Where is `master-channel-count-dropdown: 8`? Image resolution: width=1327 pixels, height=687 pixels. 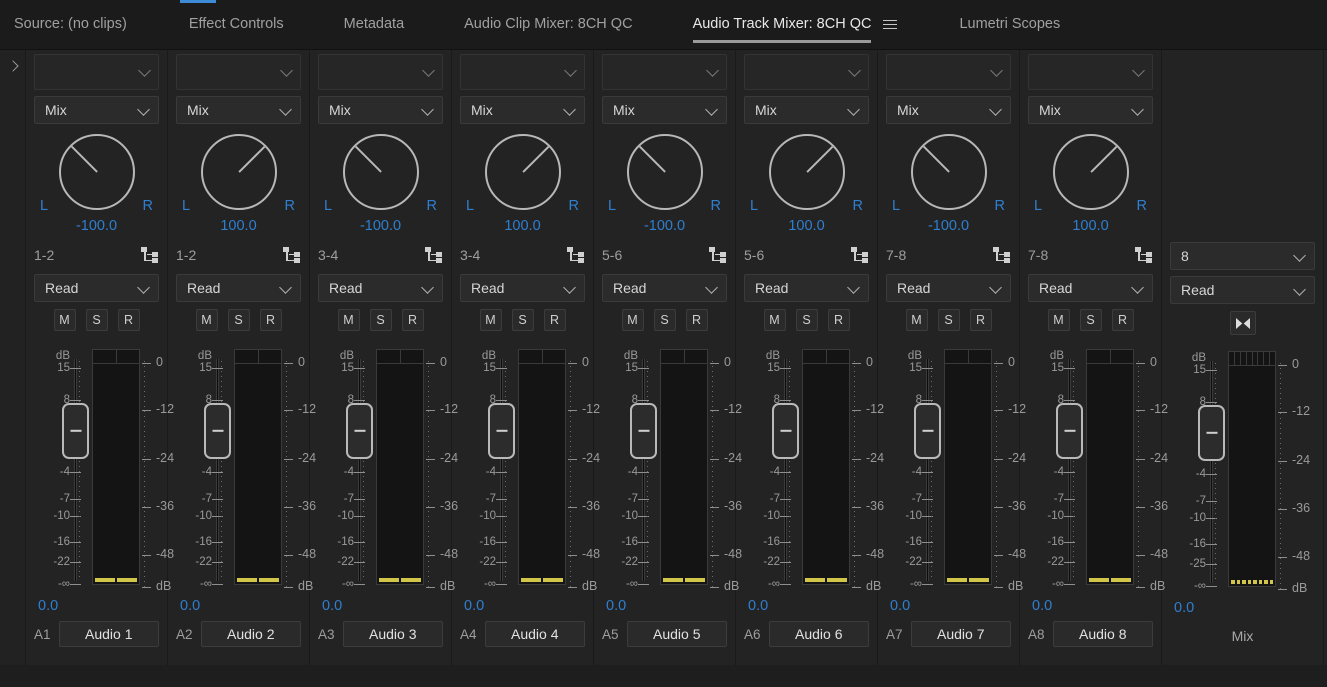 master-channel-count-dropdown: 8 is located at coordinates (1242, 256).